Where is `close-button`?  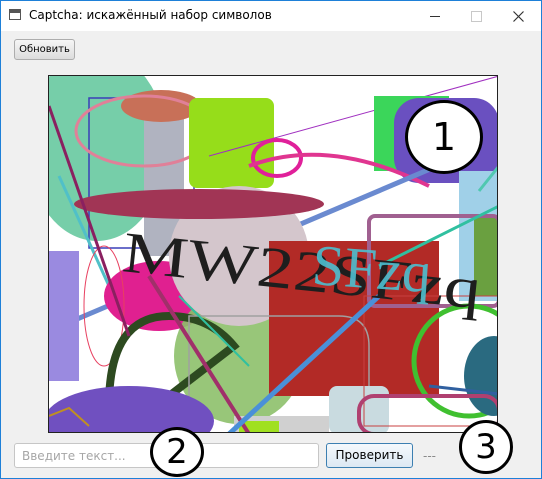 close-button is located at coordinates (518, 16).